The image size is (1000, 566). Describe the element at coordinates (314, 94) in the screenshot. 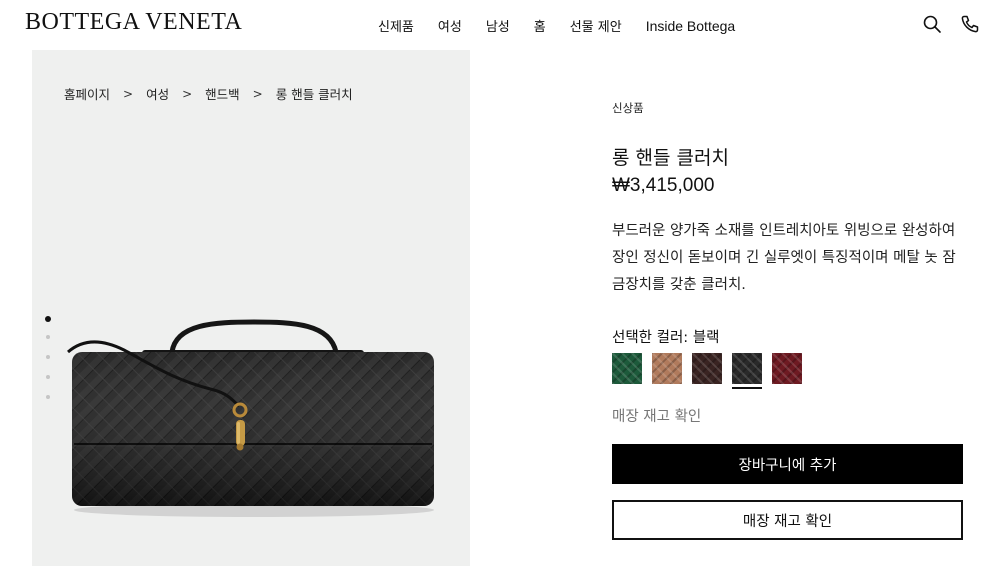

I see `breadcrumb-current: 롱 핸들 클러치` at that location.